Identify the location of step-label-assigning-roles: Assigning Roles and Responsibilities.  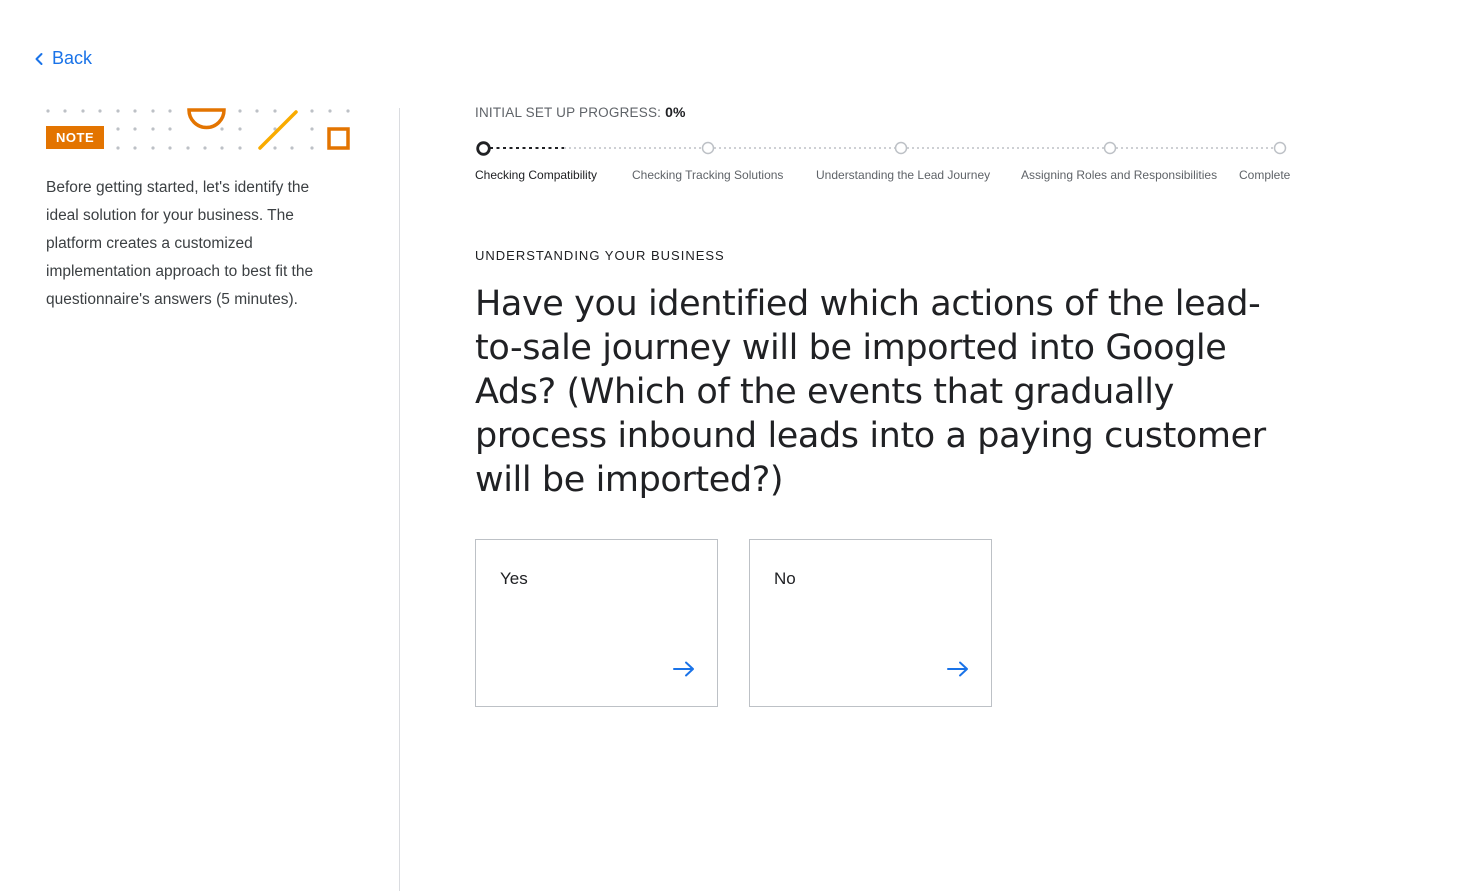
(1119, 175).